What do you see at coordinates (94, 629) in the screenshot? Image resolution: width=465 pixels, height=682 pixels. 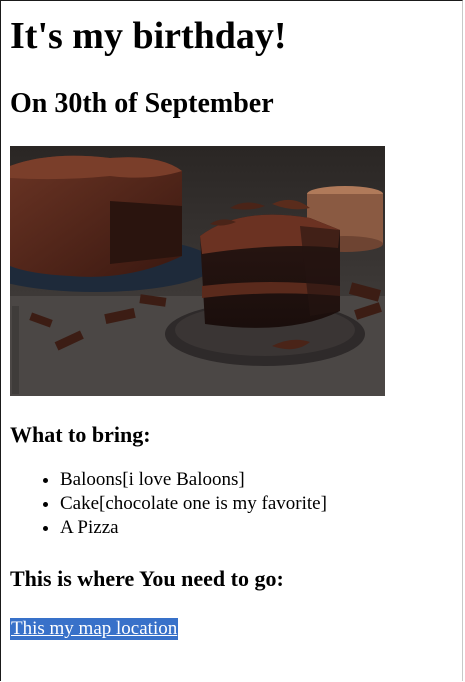 I see `map-location-link: This my map location` at bounding box center [94, 629].